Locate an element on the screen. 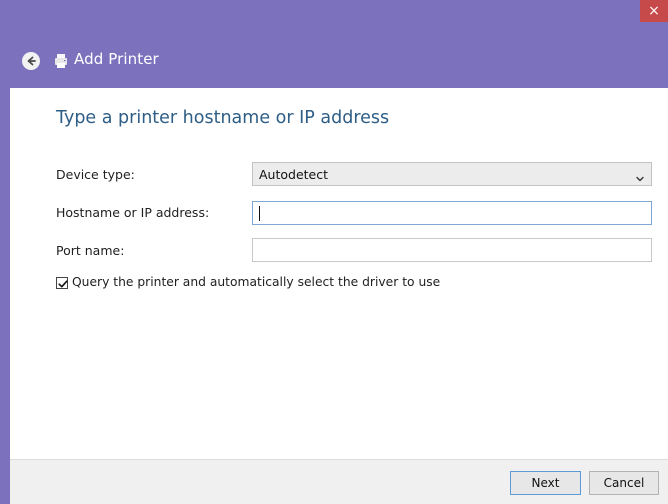 The image size is (668, 504). device-type-dropdown: Autodetect is located at coordinates (452, 174).